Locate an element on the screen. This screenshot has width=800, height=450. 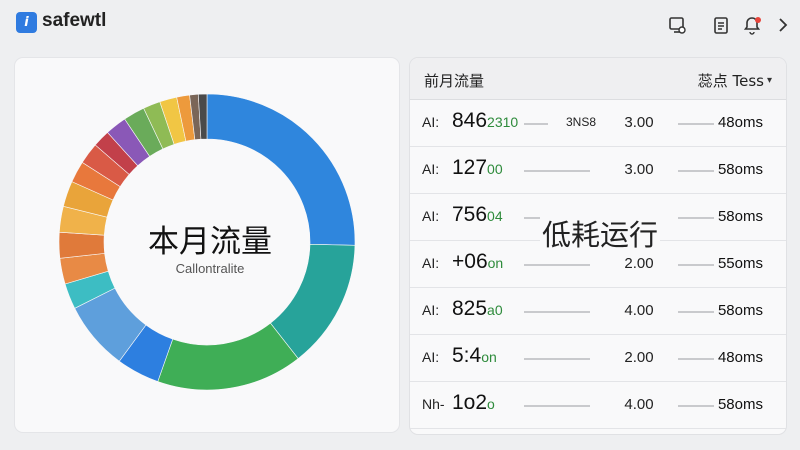
table-row: AI: 825a0 4.00 58oms is located at coordinates (598, 311).